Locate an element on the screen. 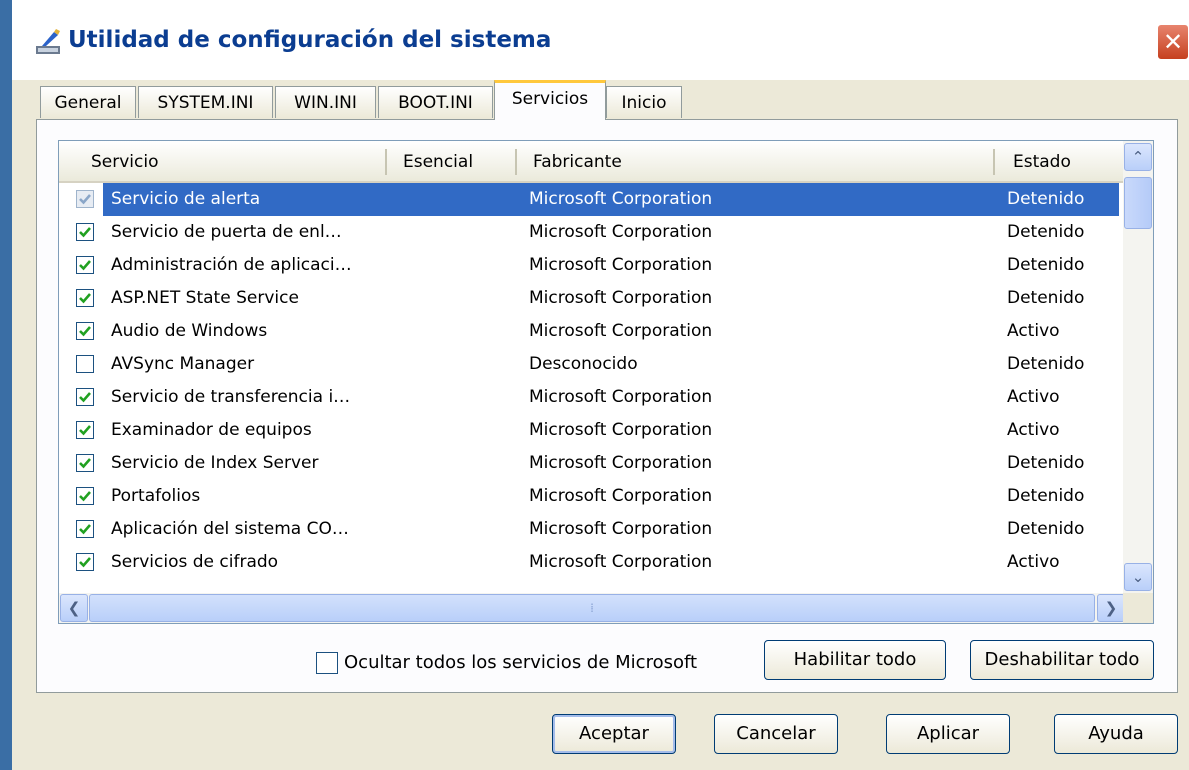 This screenshot has width=1189, height=770. scroll-down-button: ⌄ is located at coordinates (1138, 577).